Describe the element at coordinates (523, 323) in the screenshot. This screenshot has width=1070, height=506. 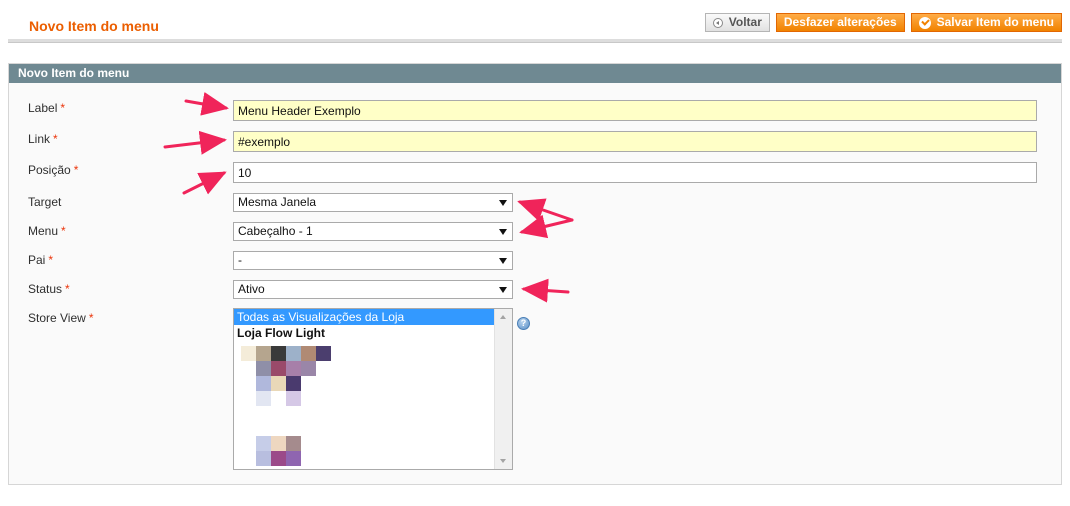
I see `help-icon: ?` at that location.